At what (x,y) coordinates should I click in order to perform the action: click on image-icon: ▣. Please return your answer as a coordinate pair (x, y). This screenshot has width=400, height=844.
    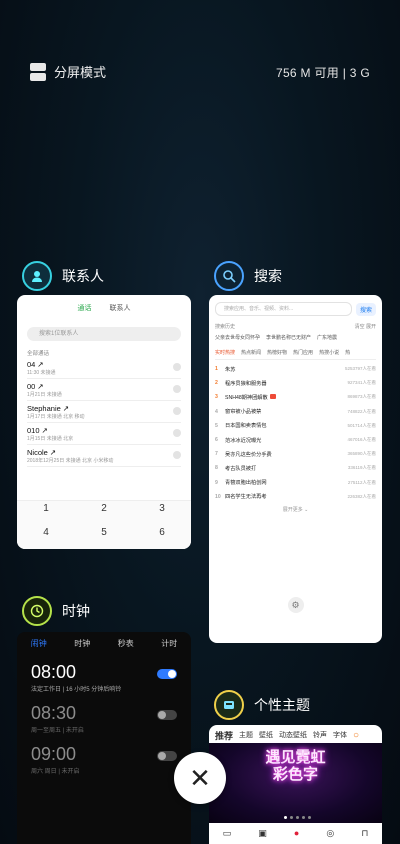
    Looking at the image, I should click on (262, 833).